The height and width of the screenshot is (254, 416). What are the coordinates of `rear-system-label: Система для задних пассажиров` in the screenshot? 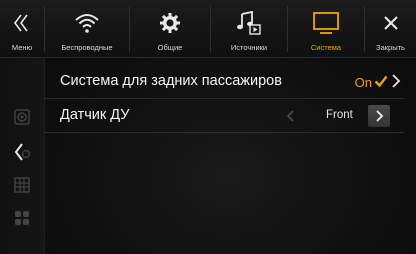 It's located at (171, 81).